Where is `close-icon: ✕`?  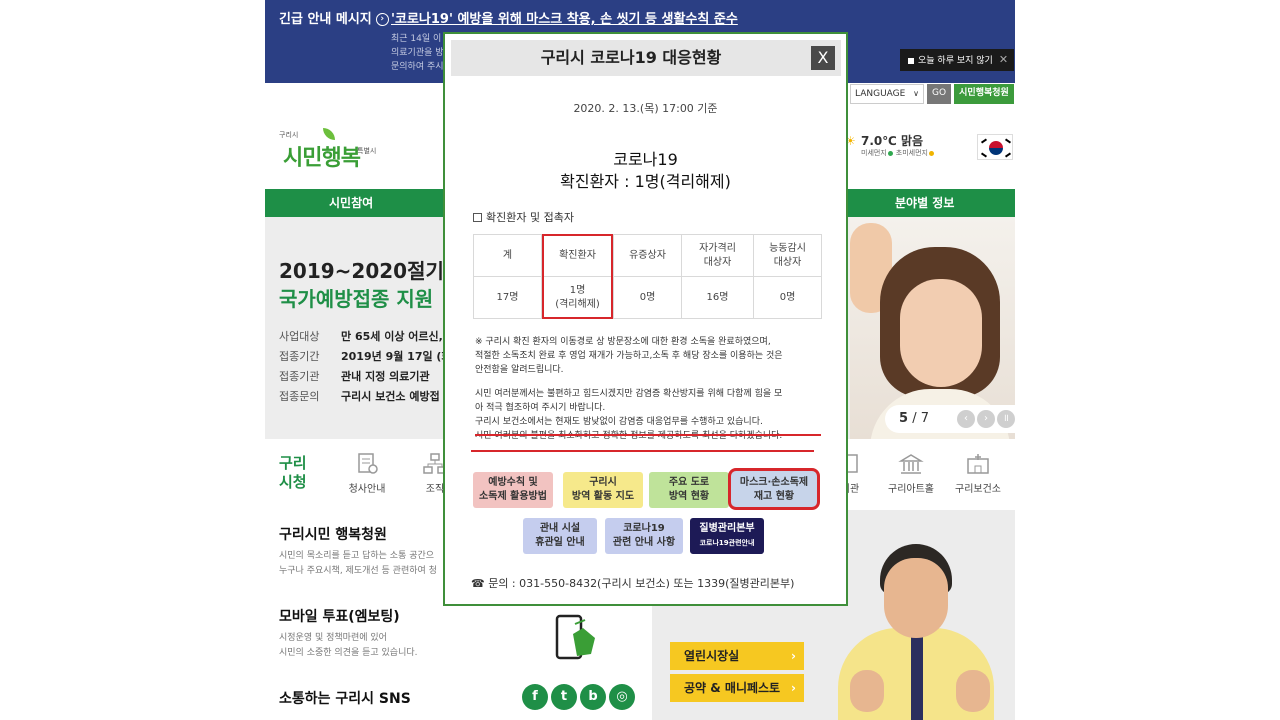
close-icon: ✕ is located at coordinates (1003, 59).